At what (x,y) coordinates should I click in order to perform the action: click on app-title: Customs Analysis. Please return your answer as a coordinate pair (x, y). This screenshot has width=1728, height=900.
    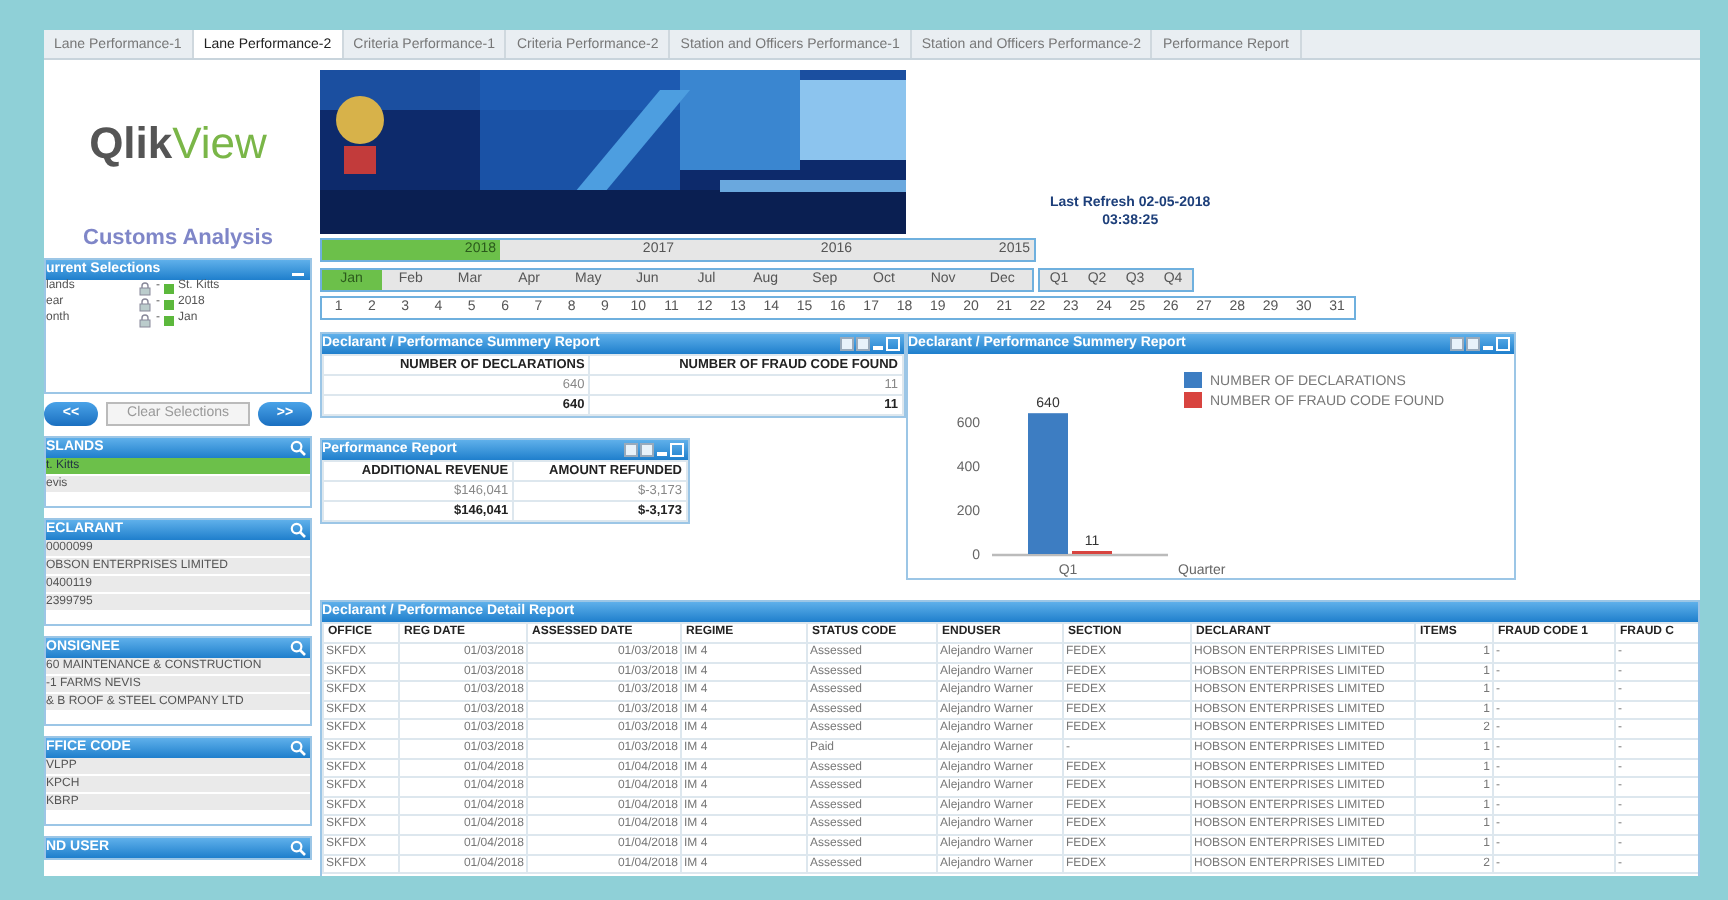
    Looking at the image, I should click on (178, 238).